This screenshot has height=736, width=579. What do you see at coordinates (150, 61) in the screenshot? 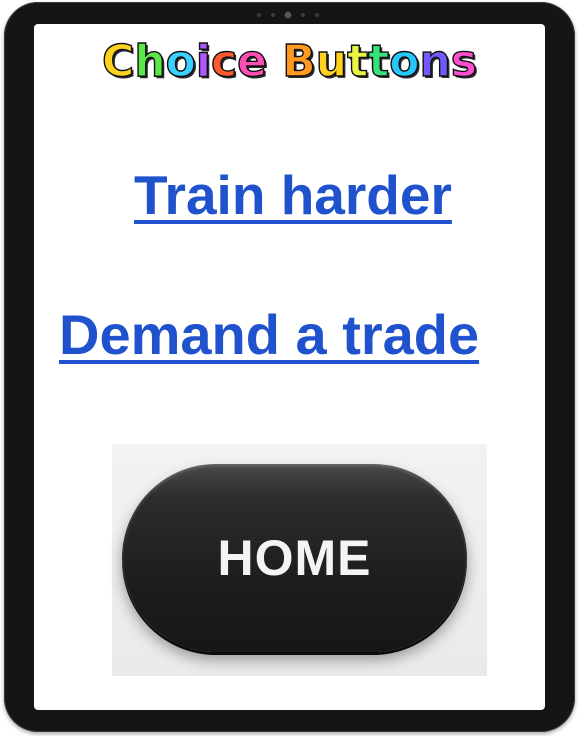
I see `title-letter: h` at bounding box center [150, 61].